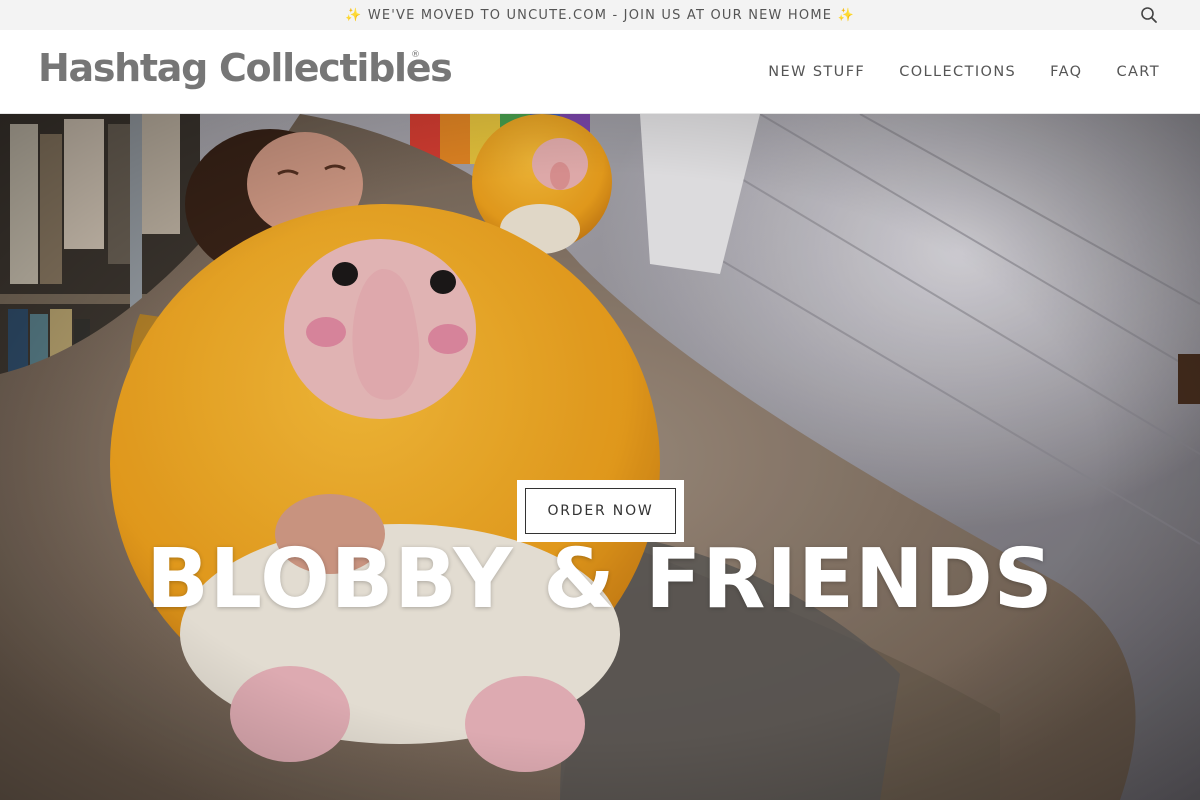  What do you see at coordinates (245, 68) in the screenshot?
I see `site-logo: Hashtag Collectibles` at bounding box center [245, 68].